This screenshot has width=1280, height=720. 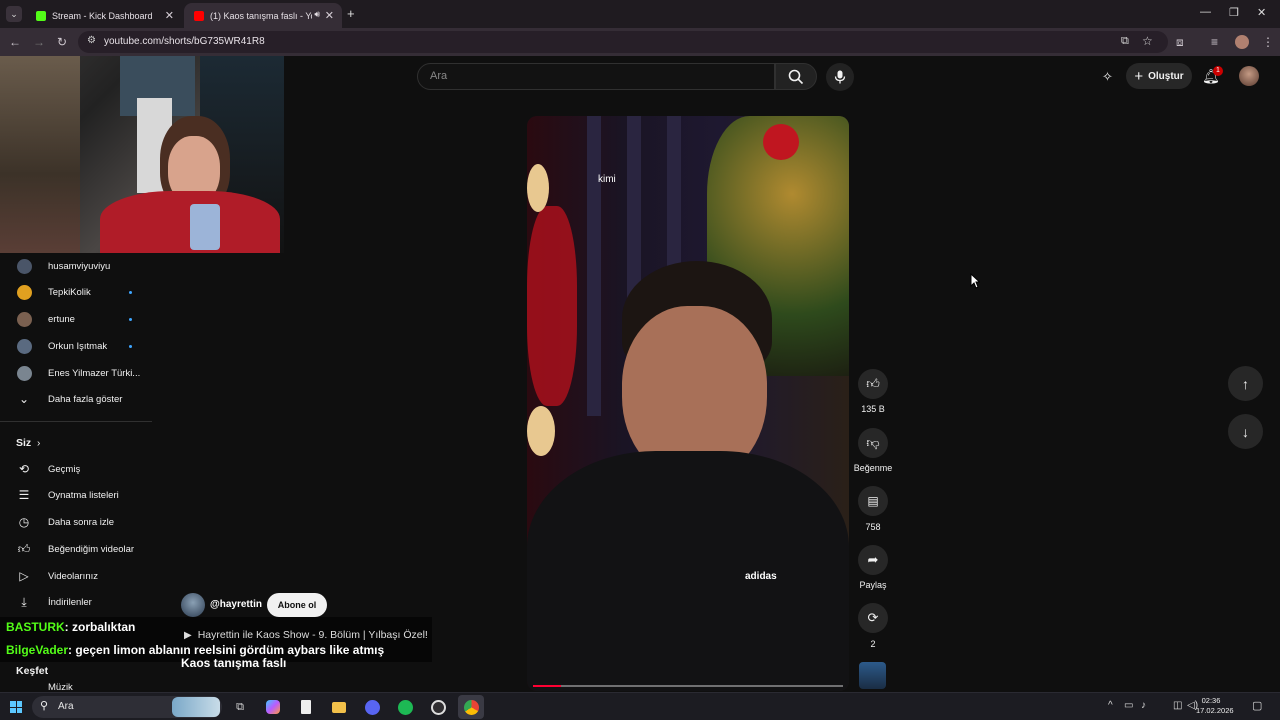 What do you see at coordinates (76, 522) in the screenshot?
I see `sidebar-item-watch-later: ◷ Daha sonra izle` at bounding box center [76, 522].